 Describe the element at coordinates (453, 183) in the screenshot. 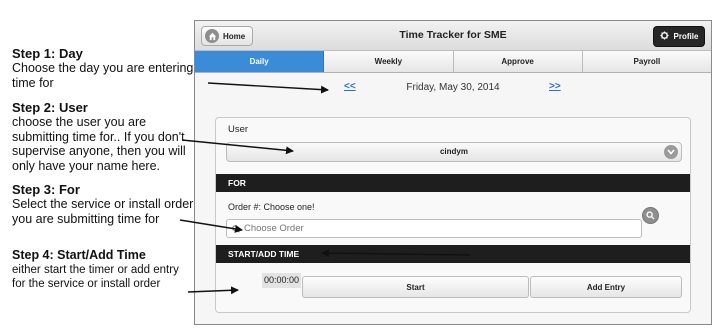

I see `for-section-header: FOR` at that location.